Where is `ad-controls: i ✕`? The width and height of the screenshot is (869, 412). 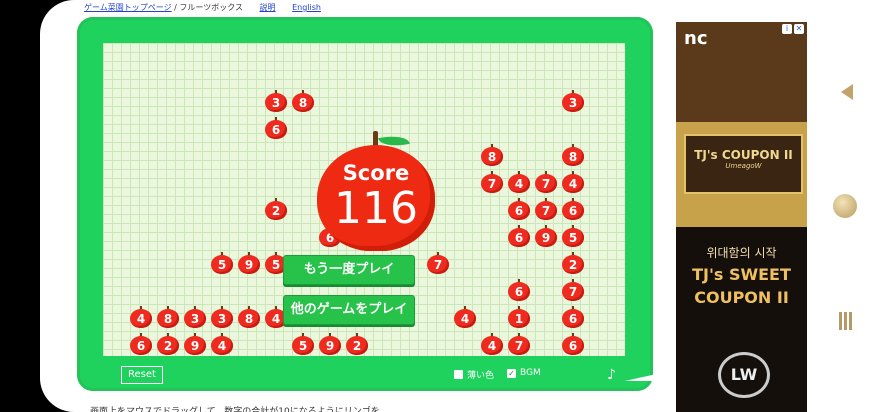
ad-controls: i ✕ is located at coordinates (793, 29).